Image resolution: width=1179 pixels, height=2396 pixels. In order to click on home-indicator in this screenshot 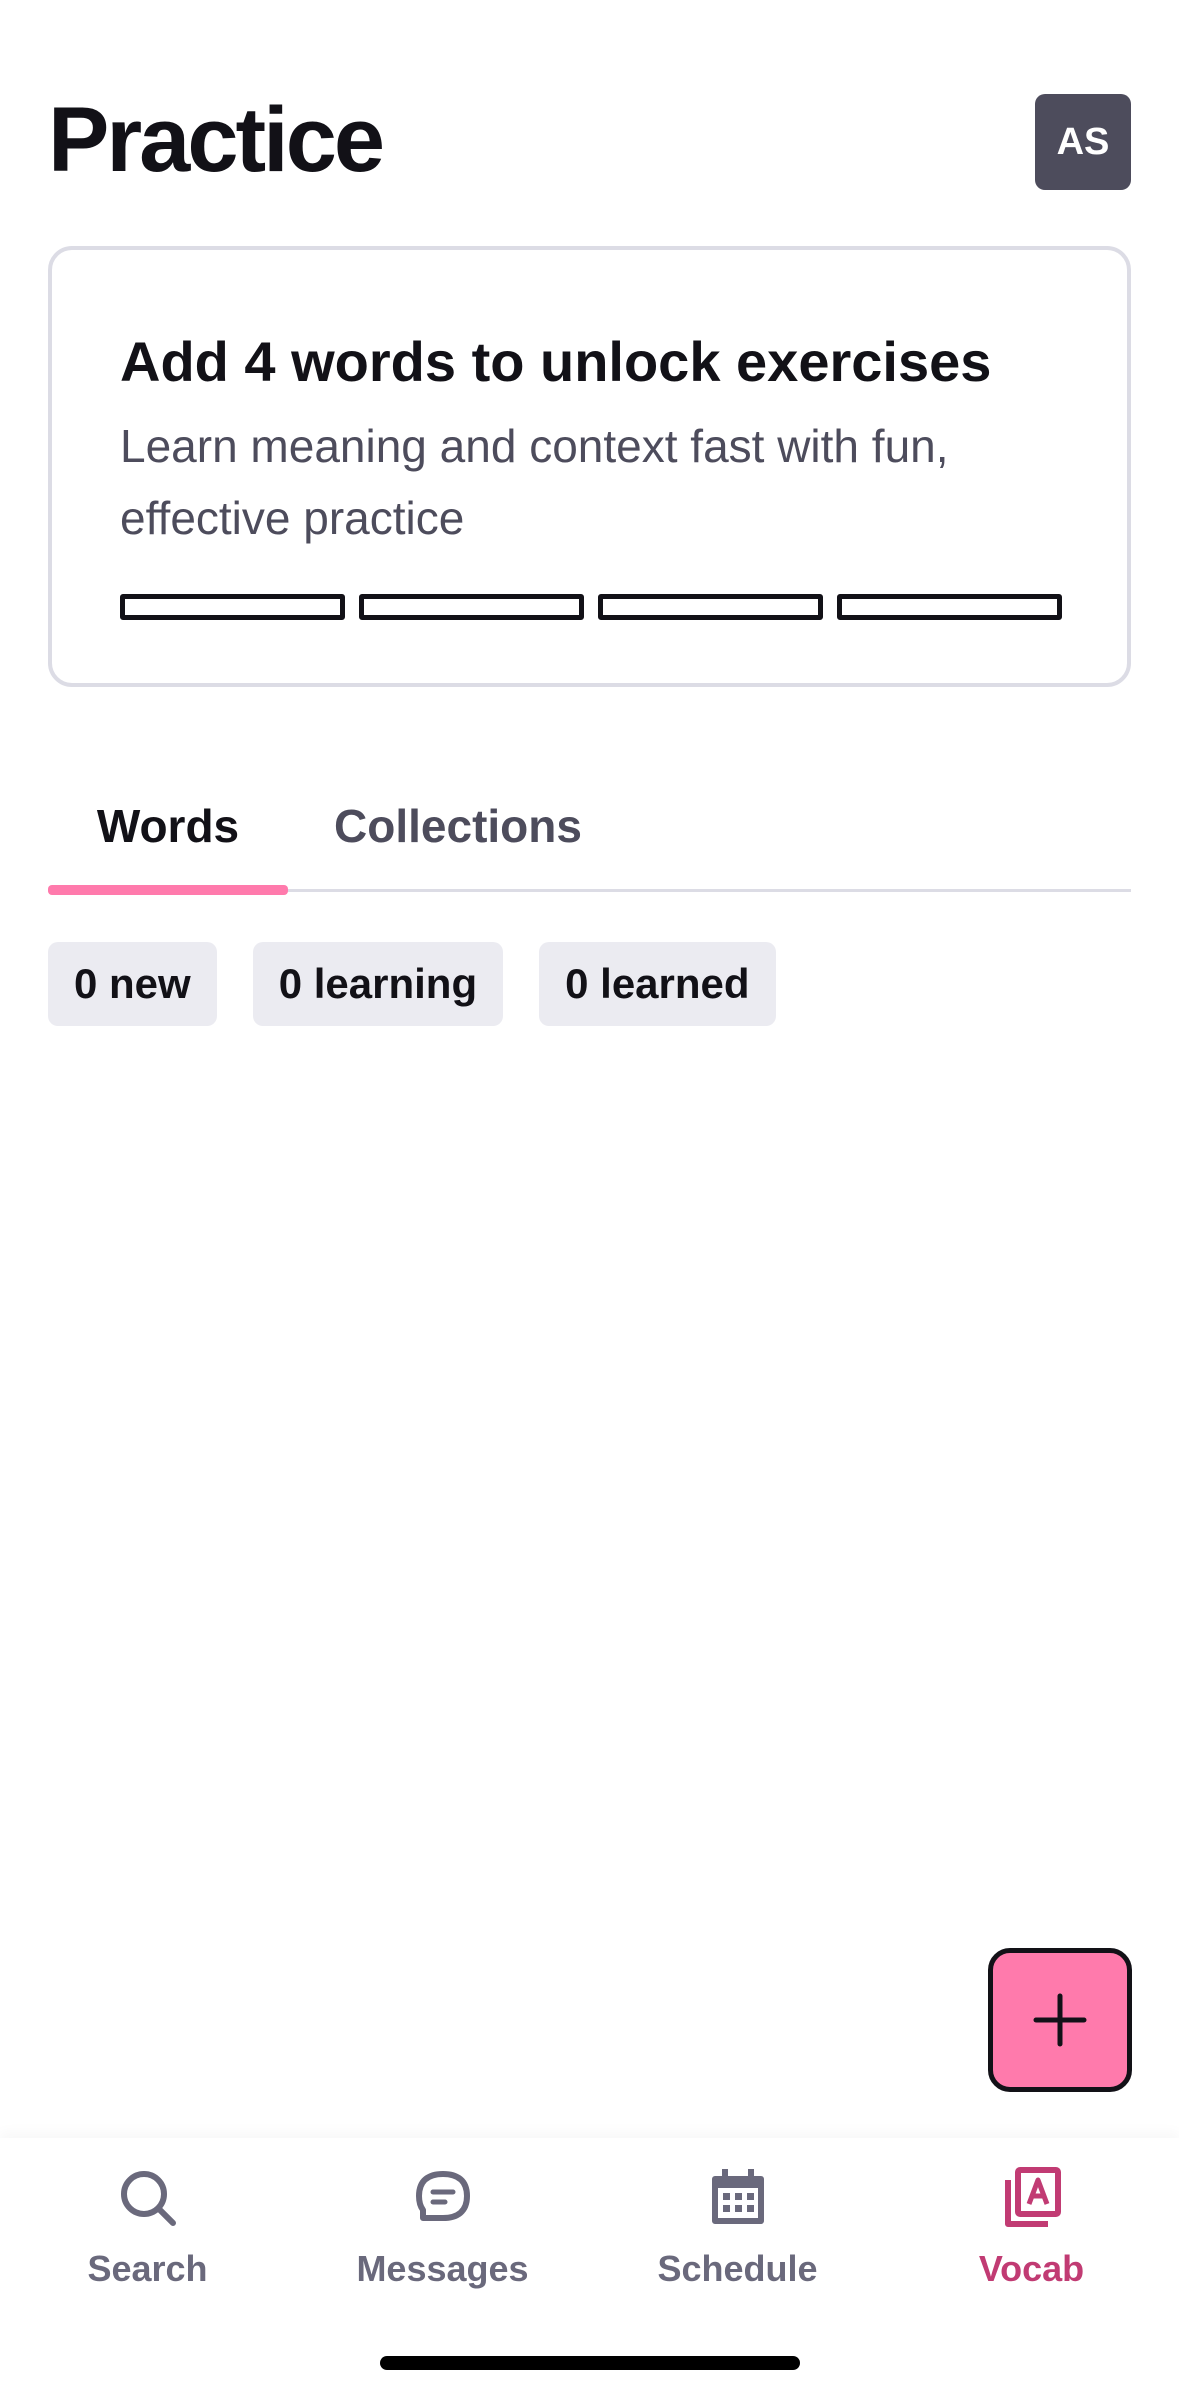, I will do `click(590, 2363)`.